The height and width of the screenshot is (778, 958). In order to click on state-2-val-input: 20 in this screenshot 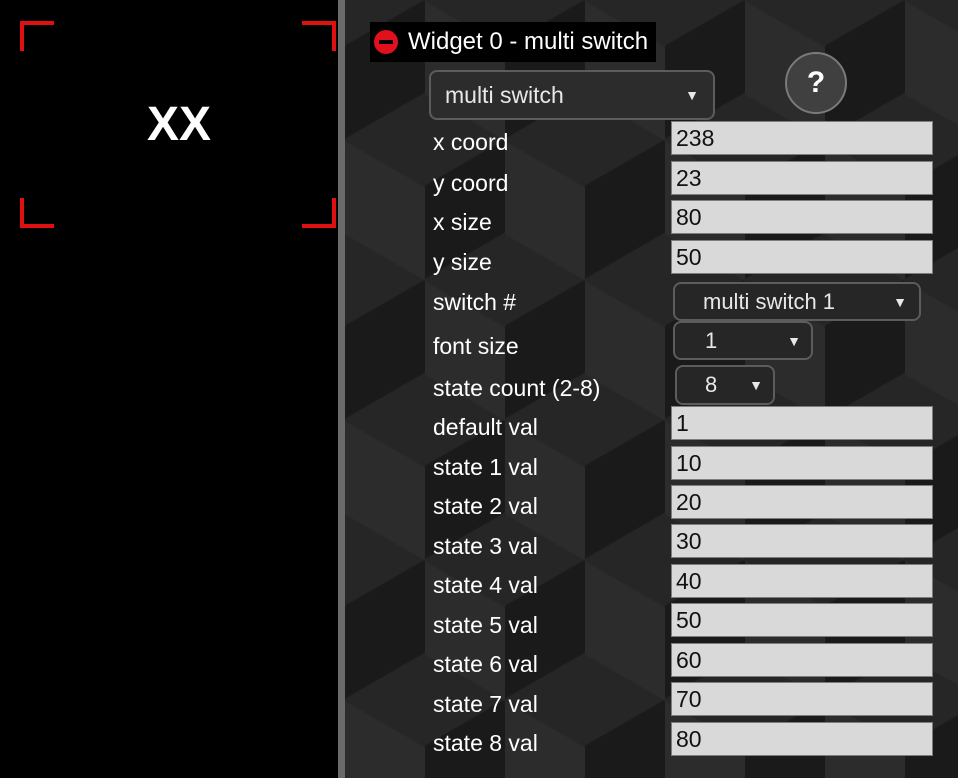, I will do `click(802, 502)`.